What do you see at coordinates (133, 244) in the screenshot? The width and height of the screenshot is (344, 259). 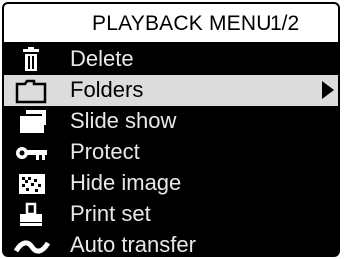 I see `menu-item-label: Auto transfer` at bounding box center [133, 244].